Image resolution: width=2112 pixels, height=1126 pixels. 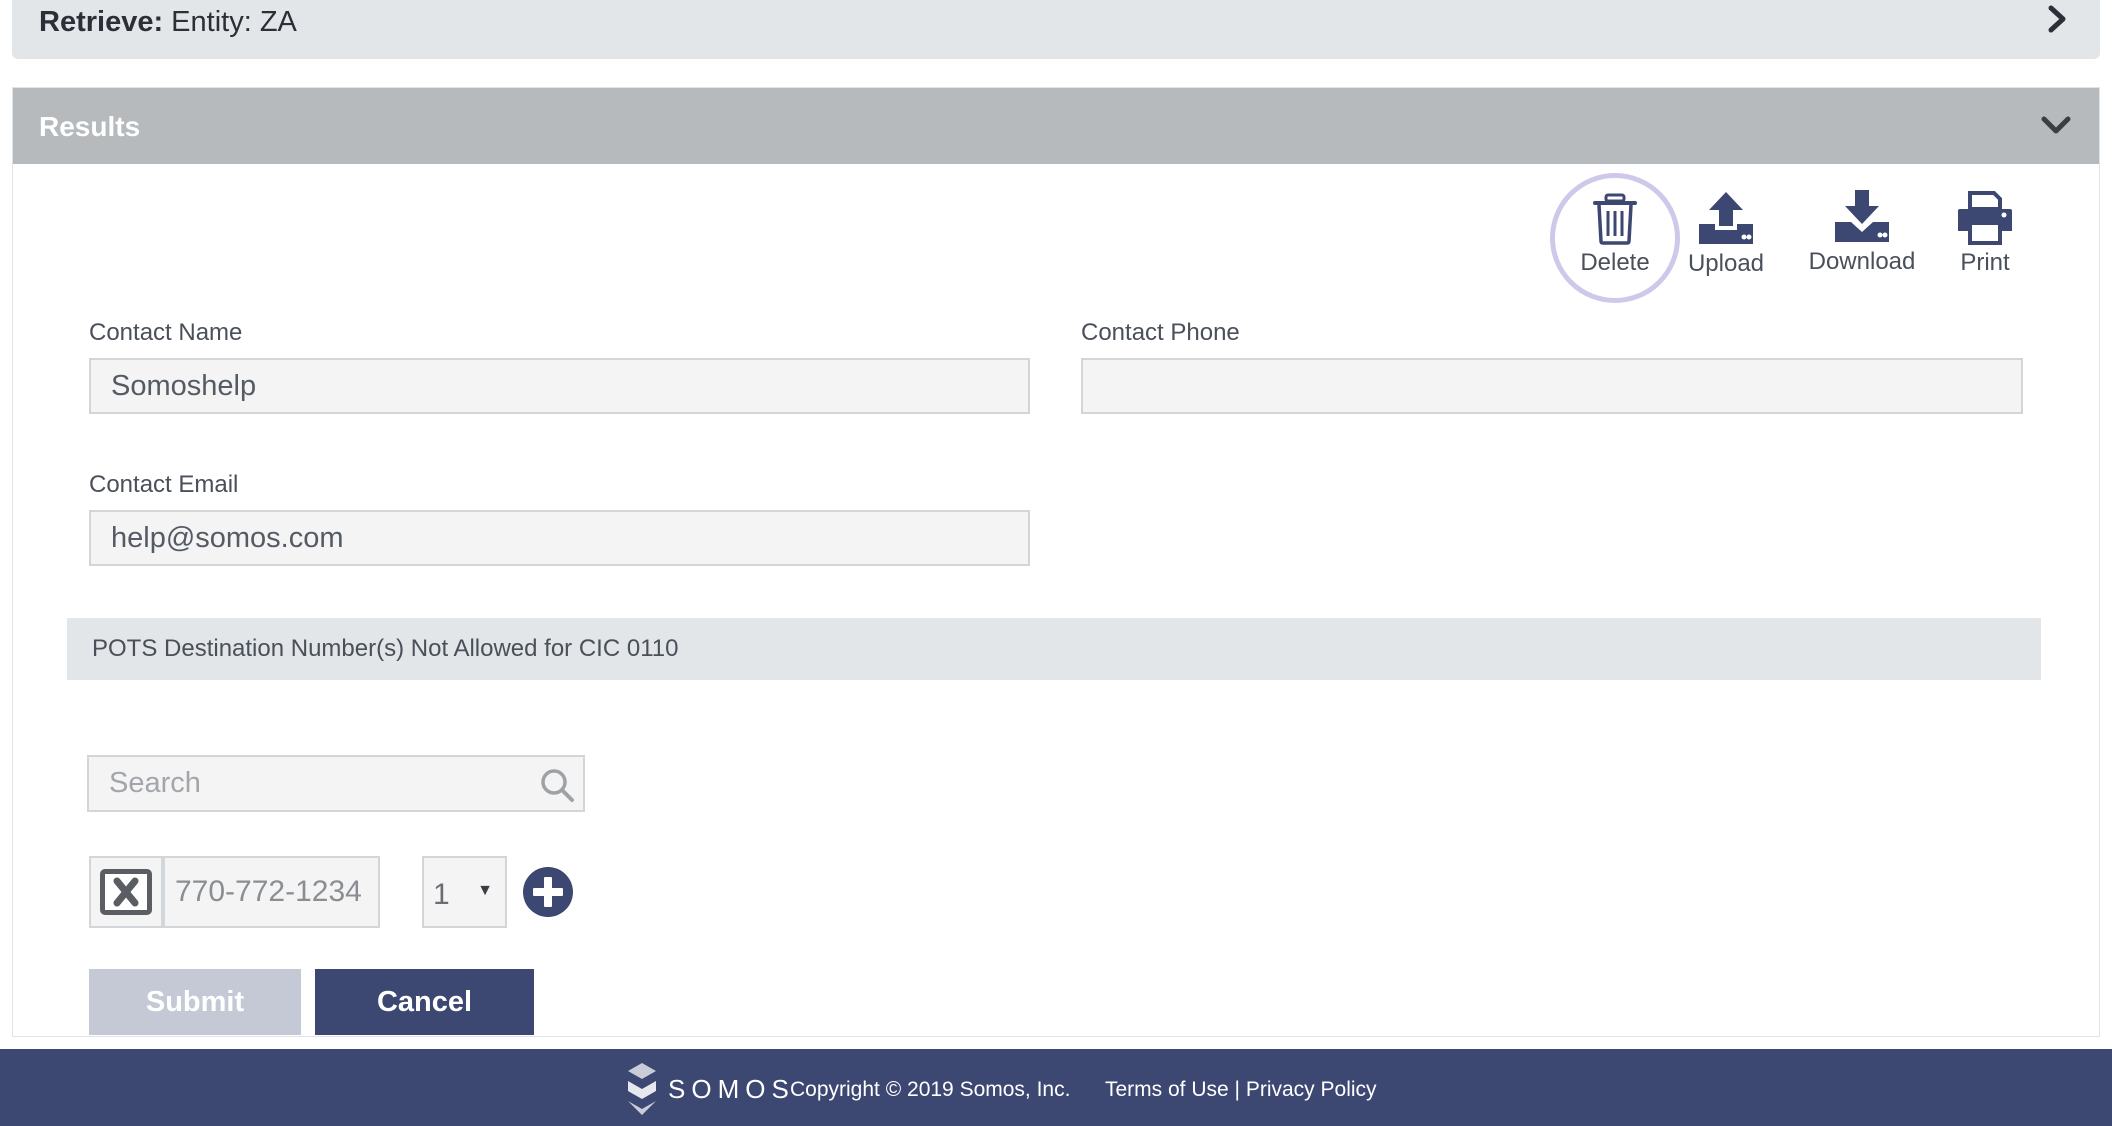 I want to click on contact-phone-label: Contact Phone, so click(x=1160, y=332).